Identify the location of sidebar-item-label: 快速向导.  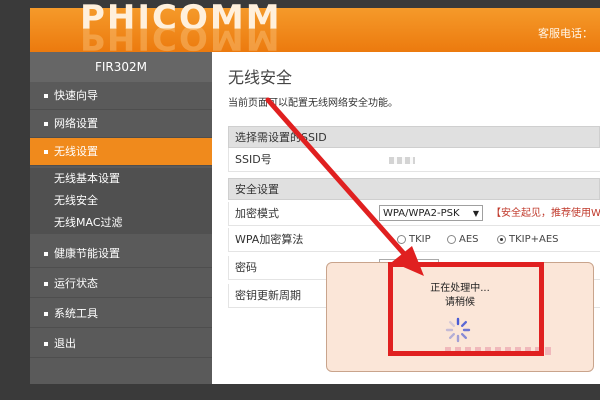
(76, 95).